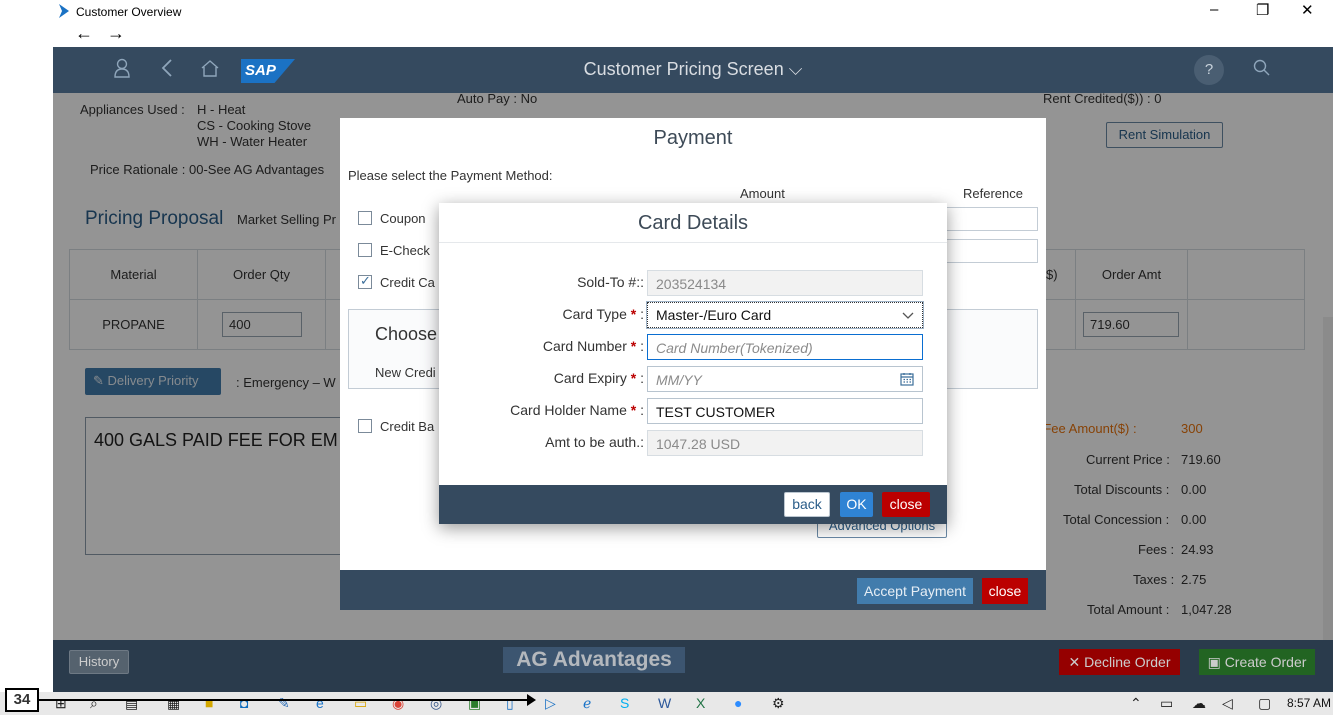 Image resolution: width=1333 pixels, height=715 pixels. I want to click on notification-icon: ▢, so click(1264, 703).